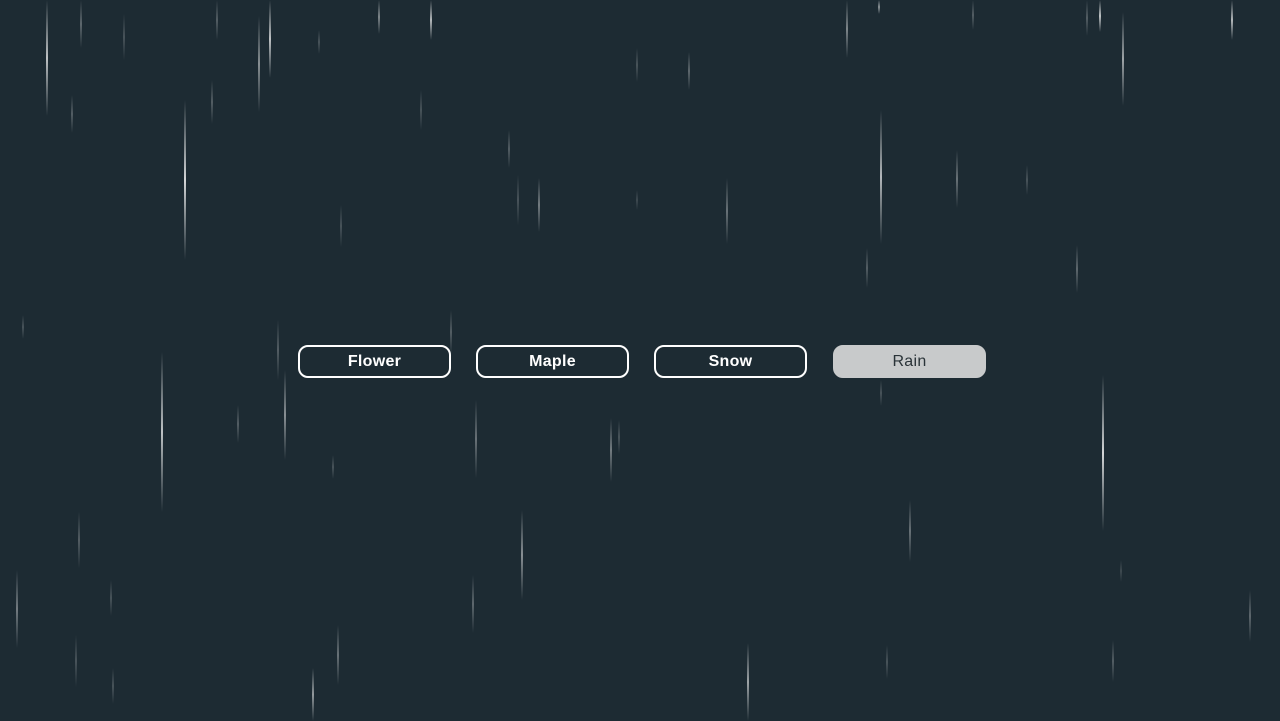 This screenshot has width=1280, height=721. Describe the element at coordinates (642, 361) in the screenshot. I see `effect-button-row: Flower Maple Snow Rain` at that location.